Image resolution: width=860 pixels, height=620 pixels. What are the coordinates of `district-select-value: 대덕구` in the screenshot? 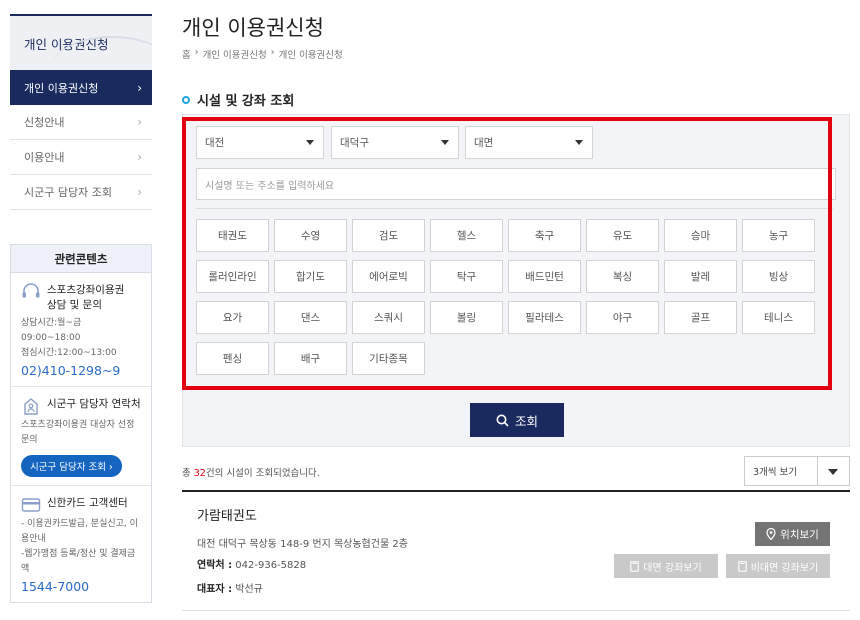 It's located at (354, 143).